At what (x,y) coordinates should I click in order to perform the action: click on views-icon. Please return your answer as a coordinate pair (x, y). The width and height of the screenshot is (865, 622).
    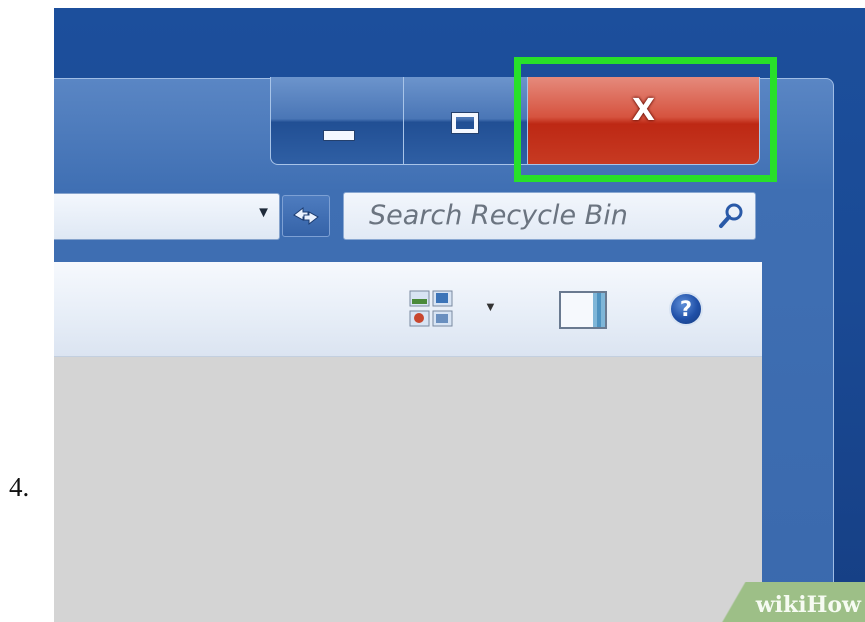
    Looking at the image, I should click on (431, 309).